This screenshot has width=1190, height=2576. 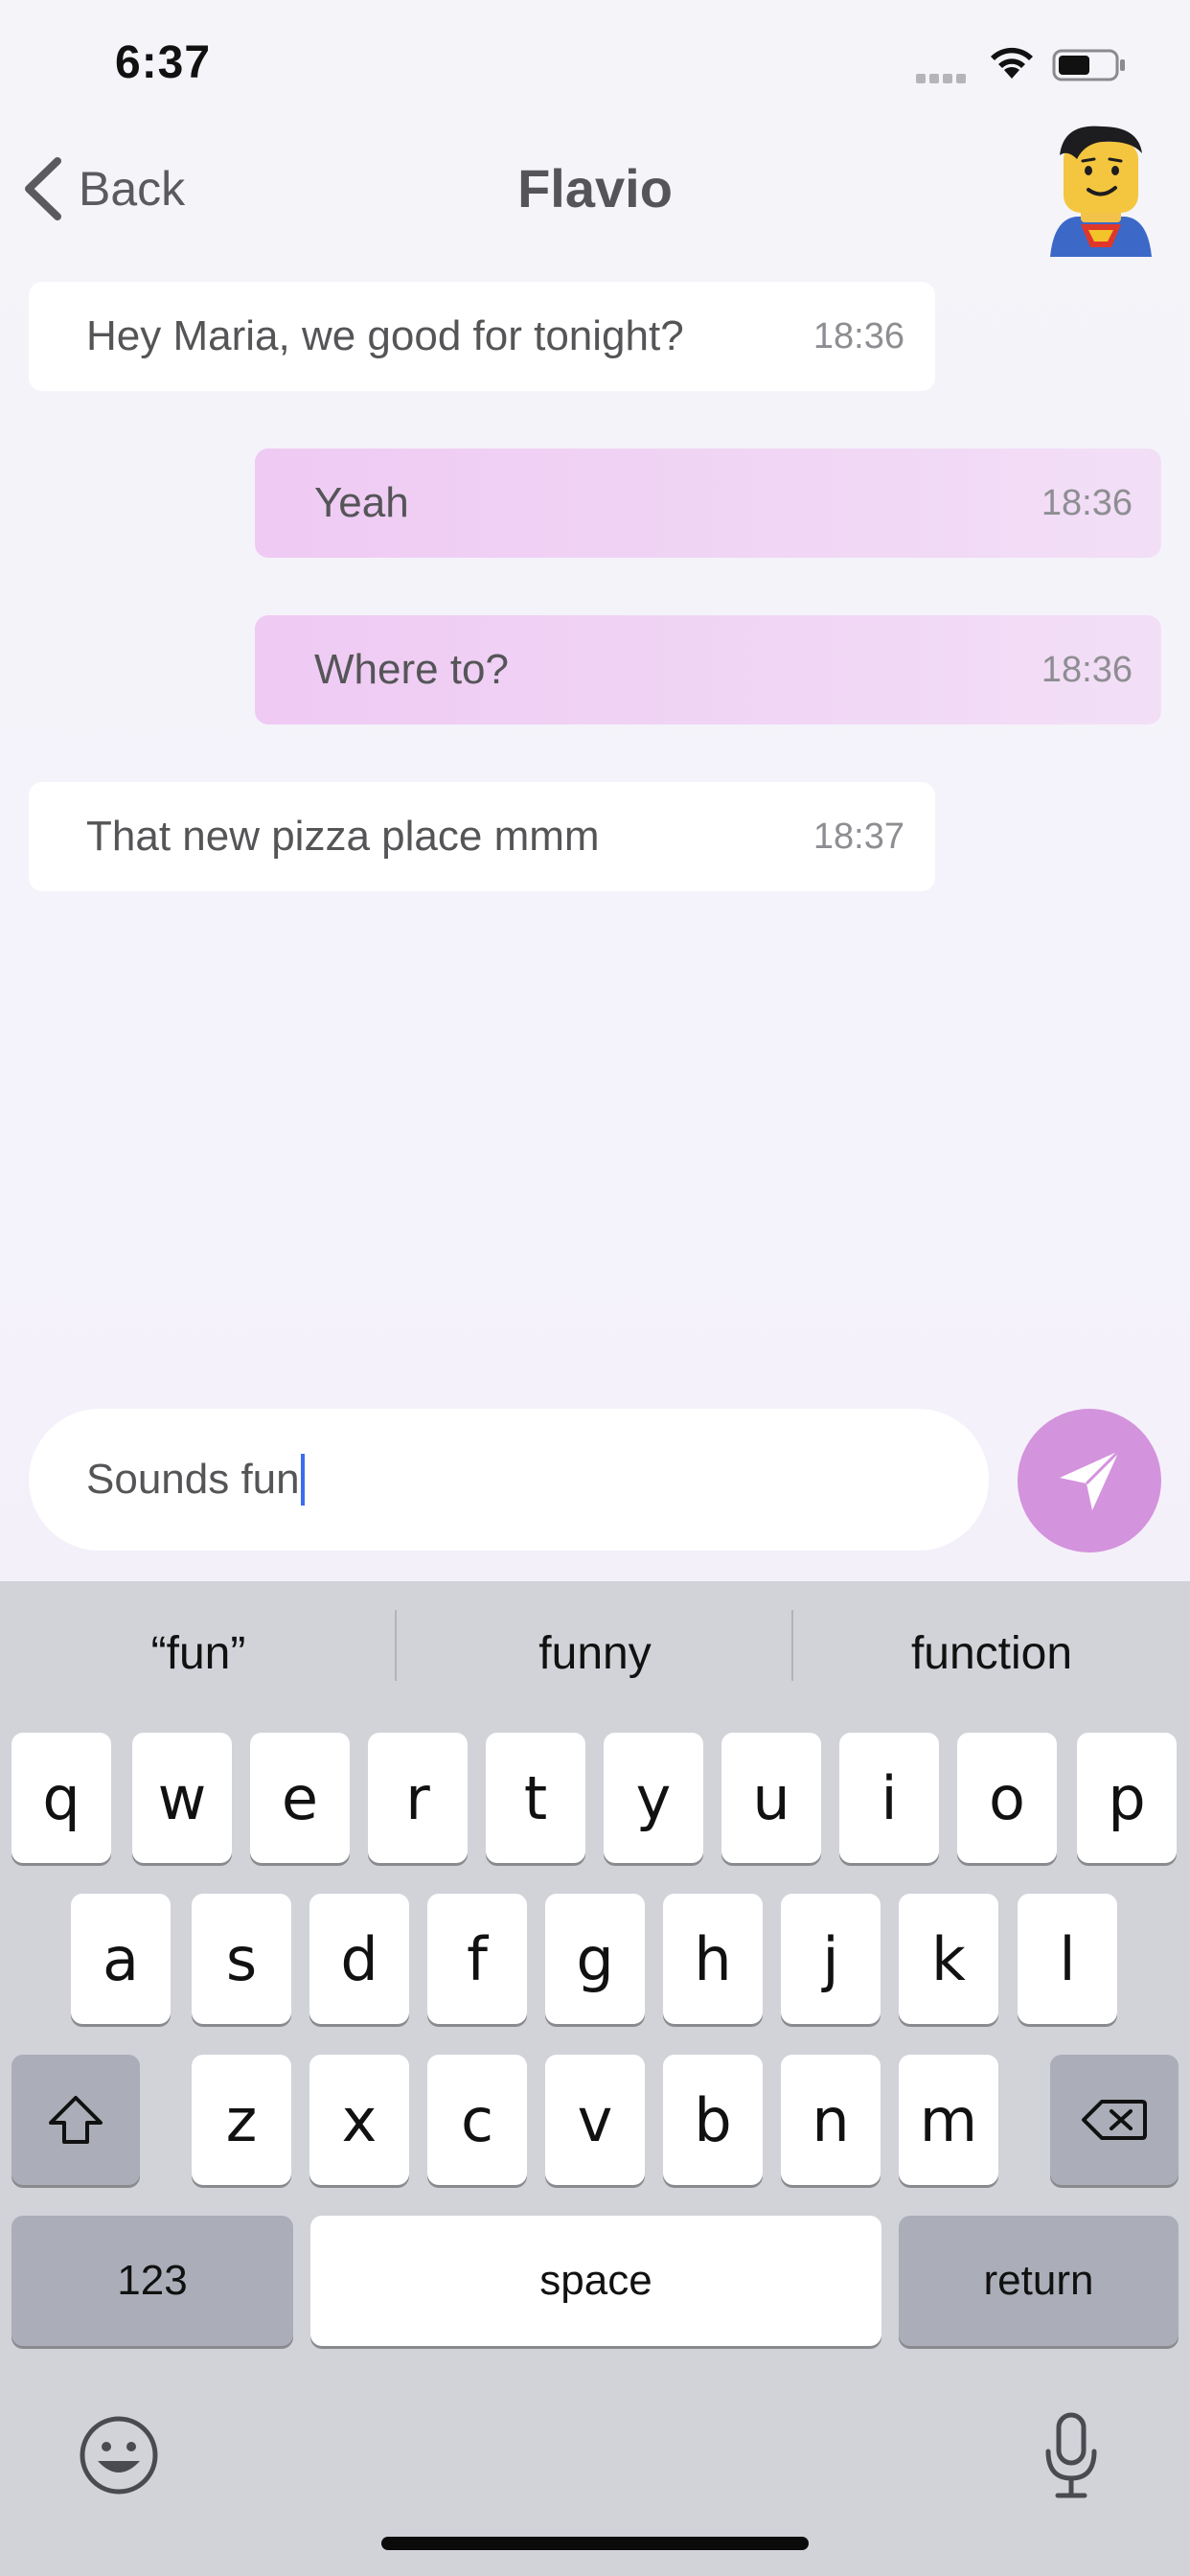 I want to click on key-a: a, so click(x=121, y=1959).